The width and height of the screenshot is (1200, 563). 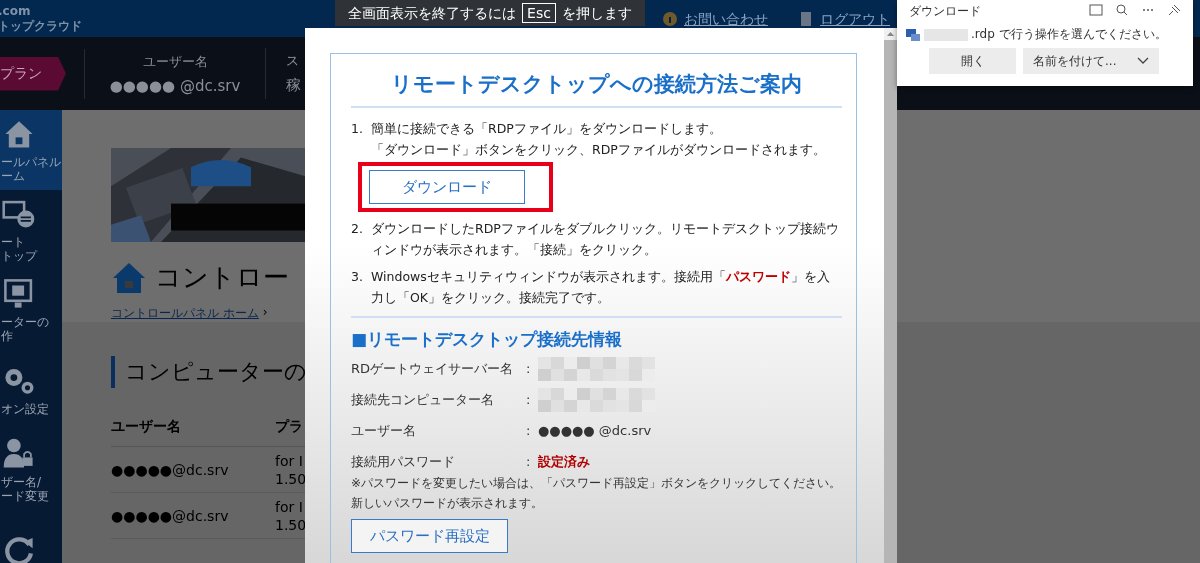 I want to click on field-value: ●●●●● @dc.srv, so click(x=175, y=85).